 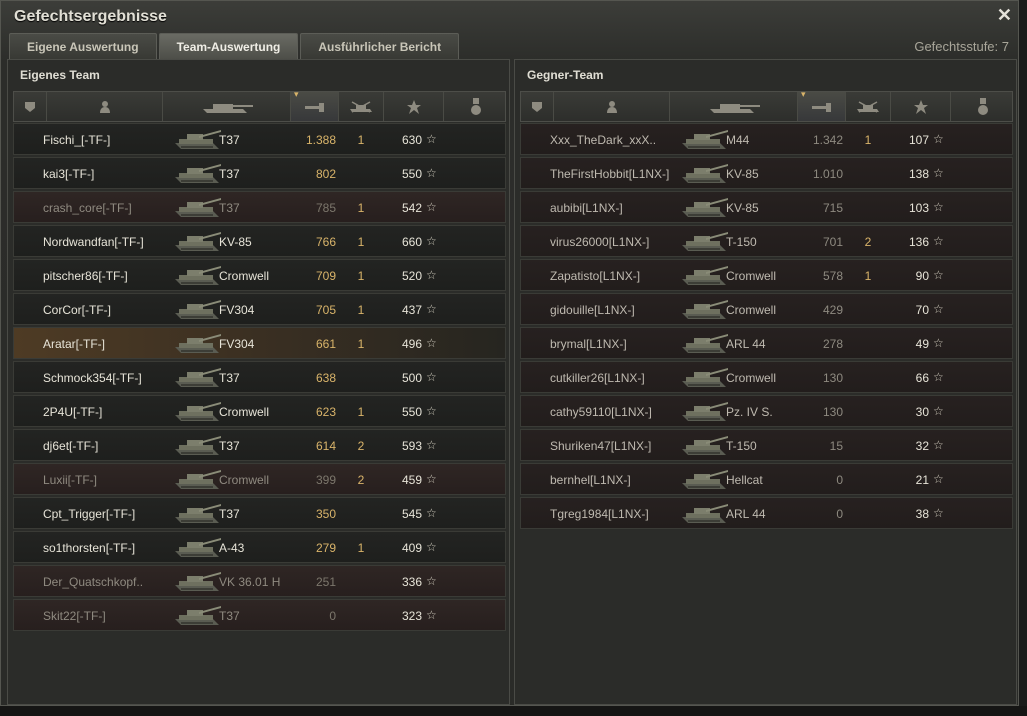 What do you see at coordinates (90, 16) in the screenshot?
I see `window-title: Gefechtsergebnisse` at bounding box center [90, 16].